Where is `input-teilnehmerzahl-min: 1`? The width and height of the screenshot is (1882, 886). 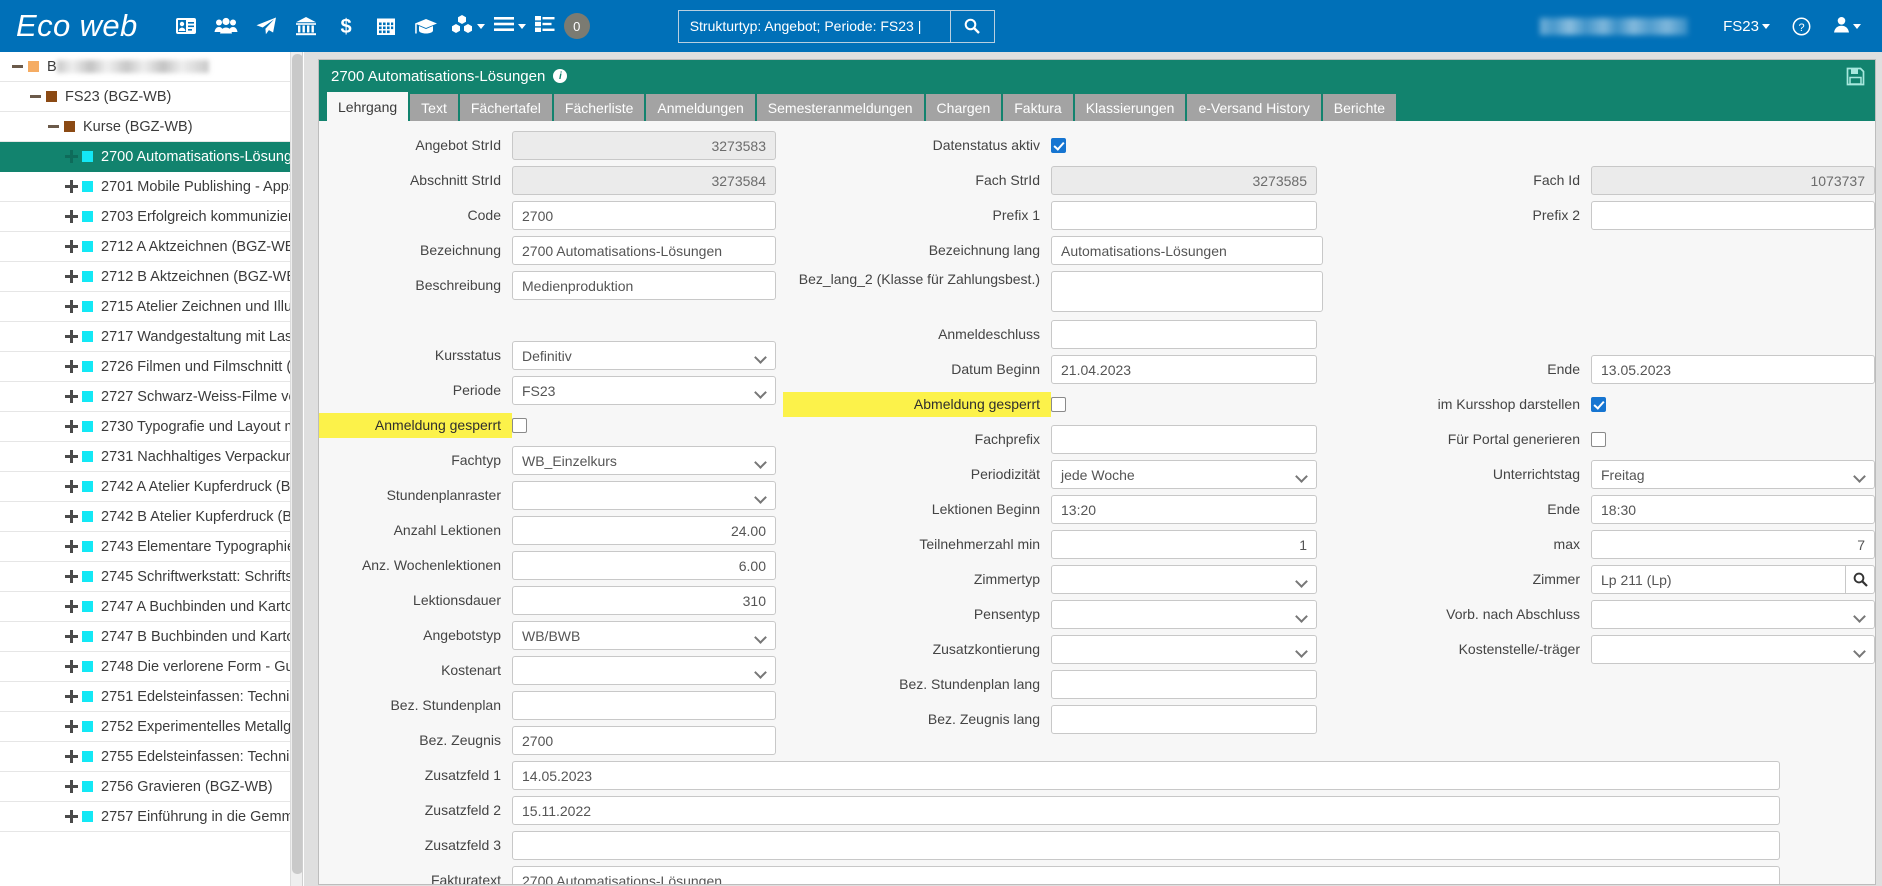 input-teilnehmerzahl-min: 1 is located at coordinates (1184, 544).